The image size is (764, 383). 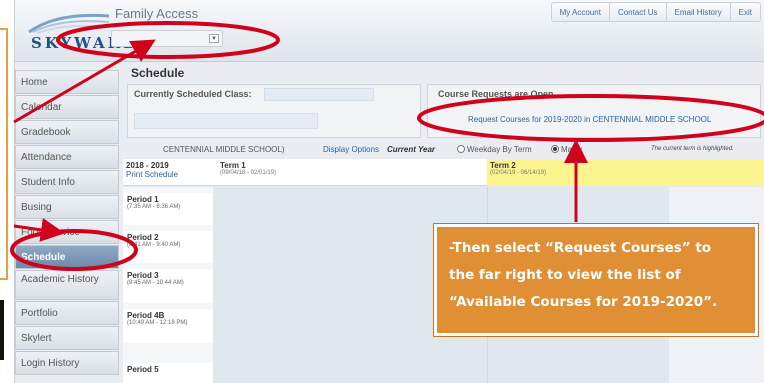 What do you see at coordinates (461, 149) in the screenshot?
I see `radio-weekday-icon` at bounding box center [461, 149].